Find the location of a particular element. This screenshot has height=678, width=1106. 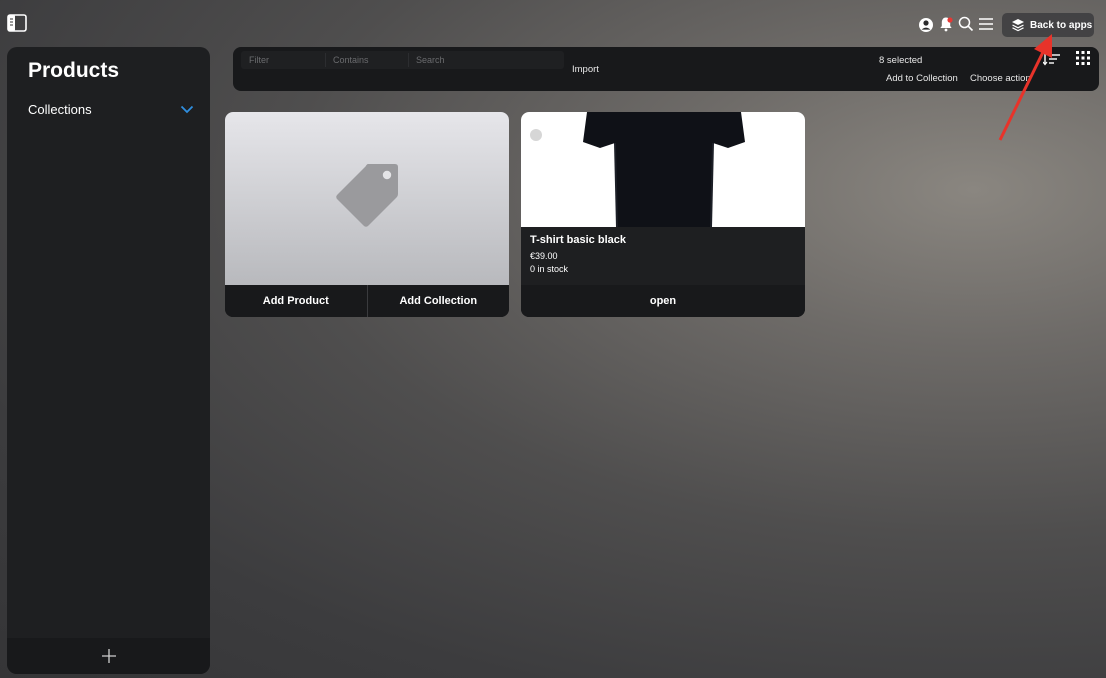

sidebar-add-button is located at coordinates (108, 656).